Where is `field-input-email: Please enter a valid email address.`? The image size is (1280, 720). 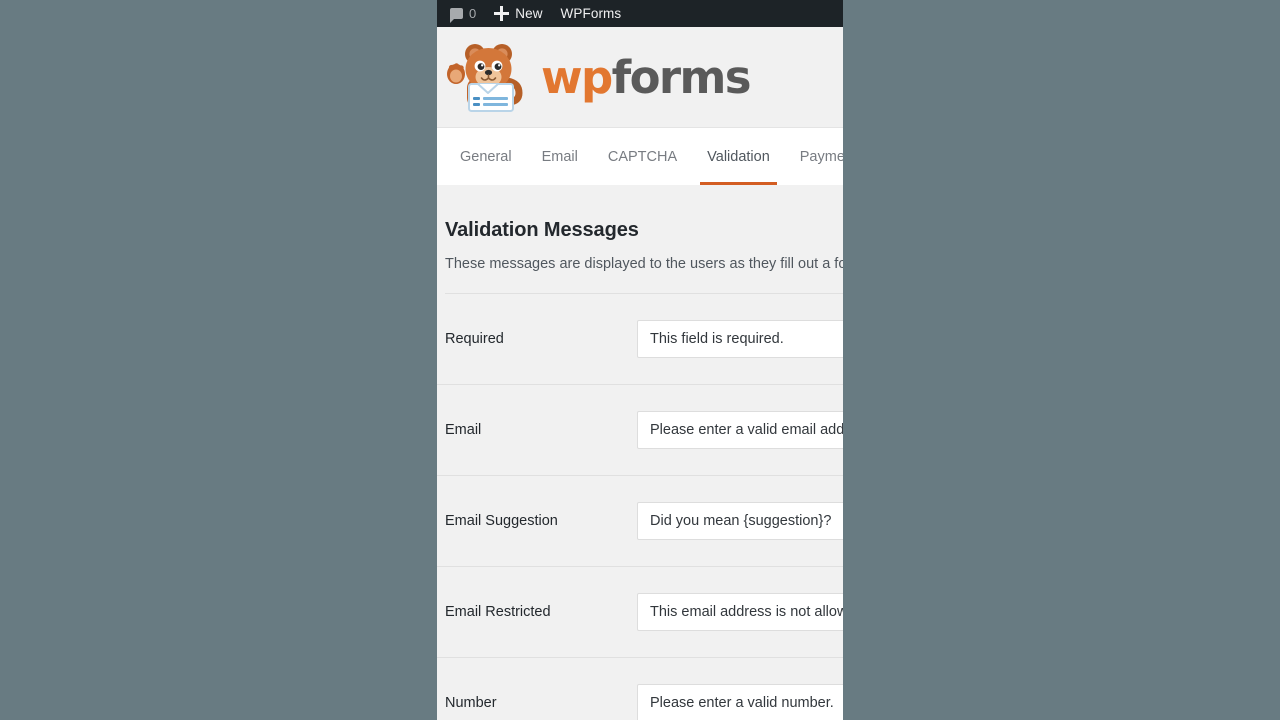
field-input-email: Please enter a valid email address. is located at coordinates (740, 430).